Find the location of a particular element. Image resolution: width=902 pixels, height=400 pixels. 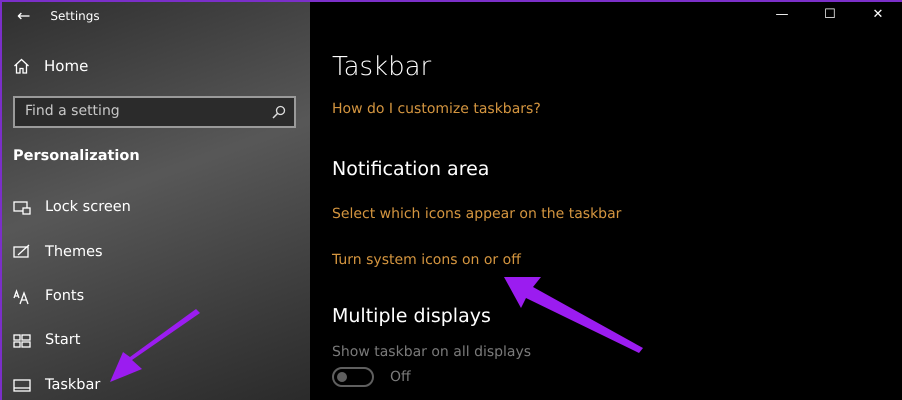

home-nav-item: Home is located at coordinates (50, 66).